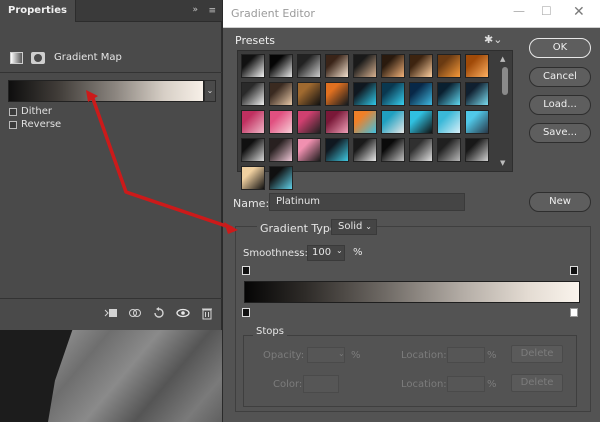  Describe the element at coordinates (579, 12) in the screenshot. I see `close-icon: ✕` at that location.